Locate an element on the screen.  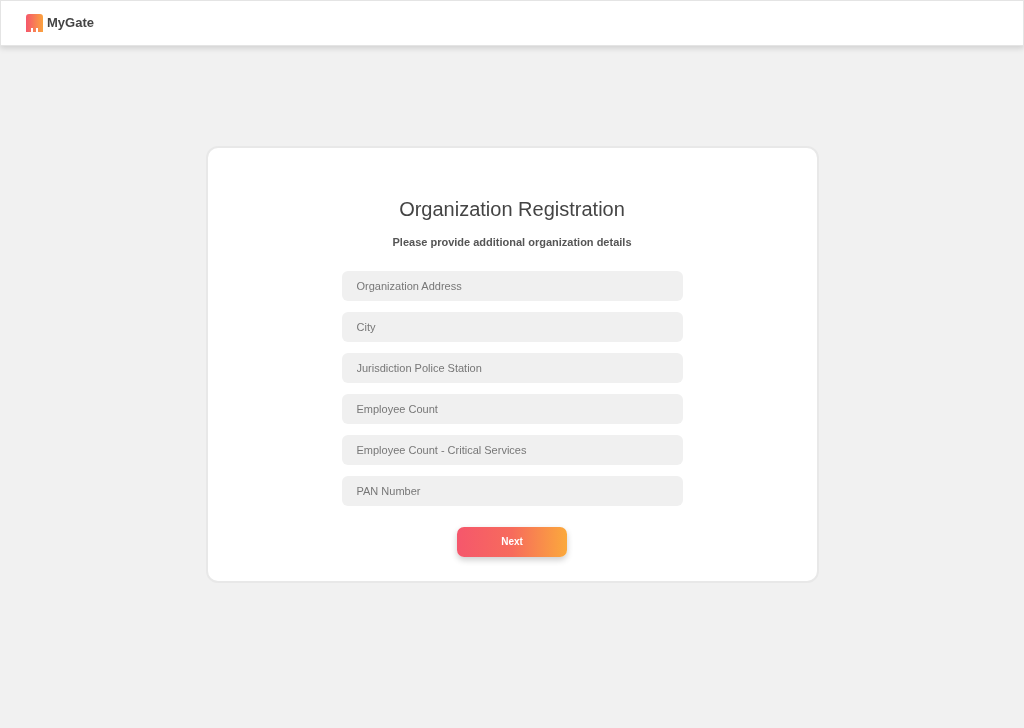
logo-icon is located at coordinates (34, 23).